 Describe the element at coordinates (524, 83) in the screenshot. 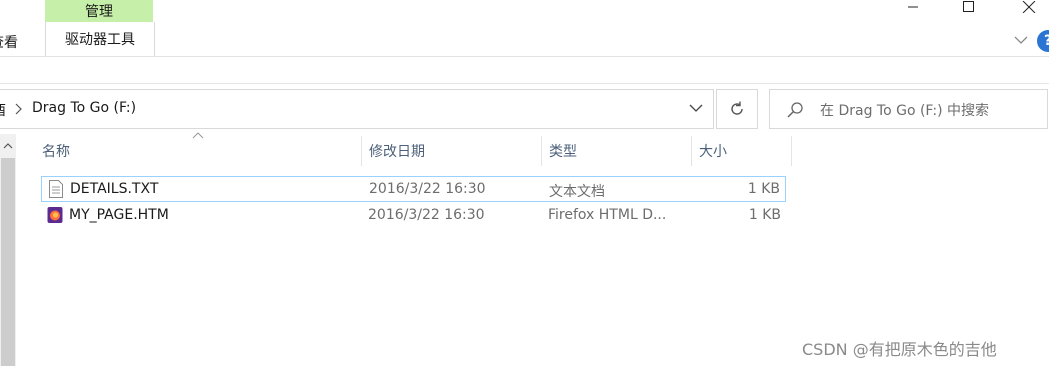

I see `ribbon-divider-bottom` at that location.